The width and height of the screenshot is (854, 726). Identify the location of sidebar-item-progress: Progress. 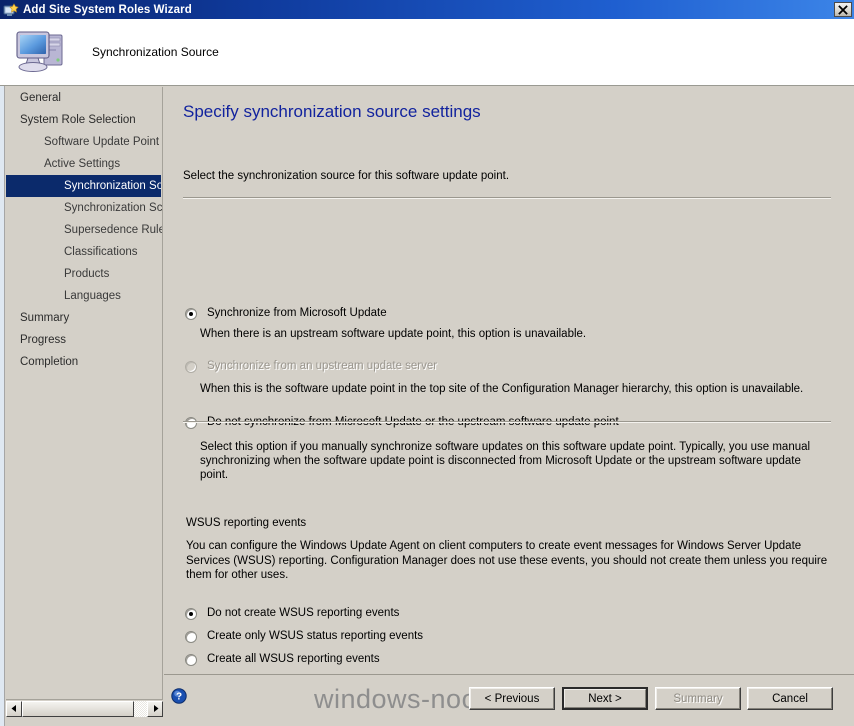
(84, 340).